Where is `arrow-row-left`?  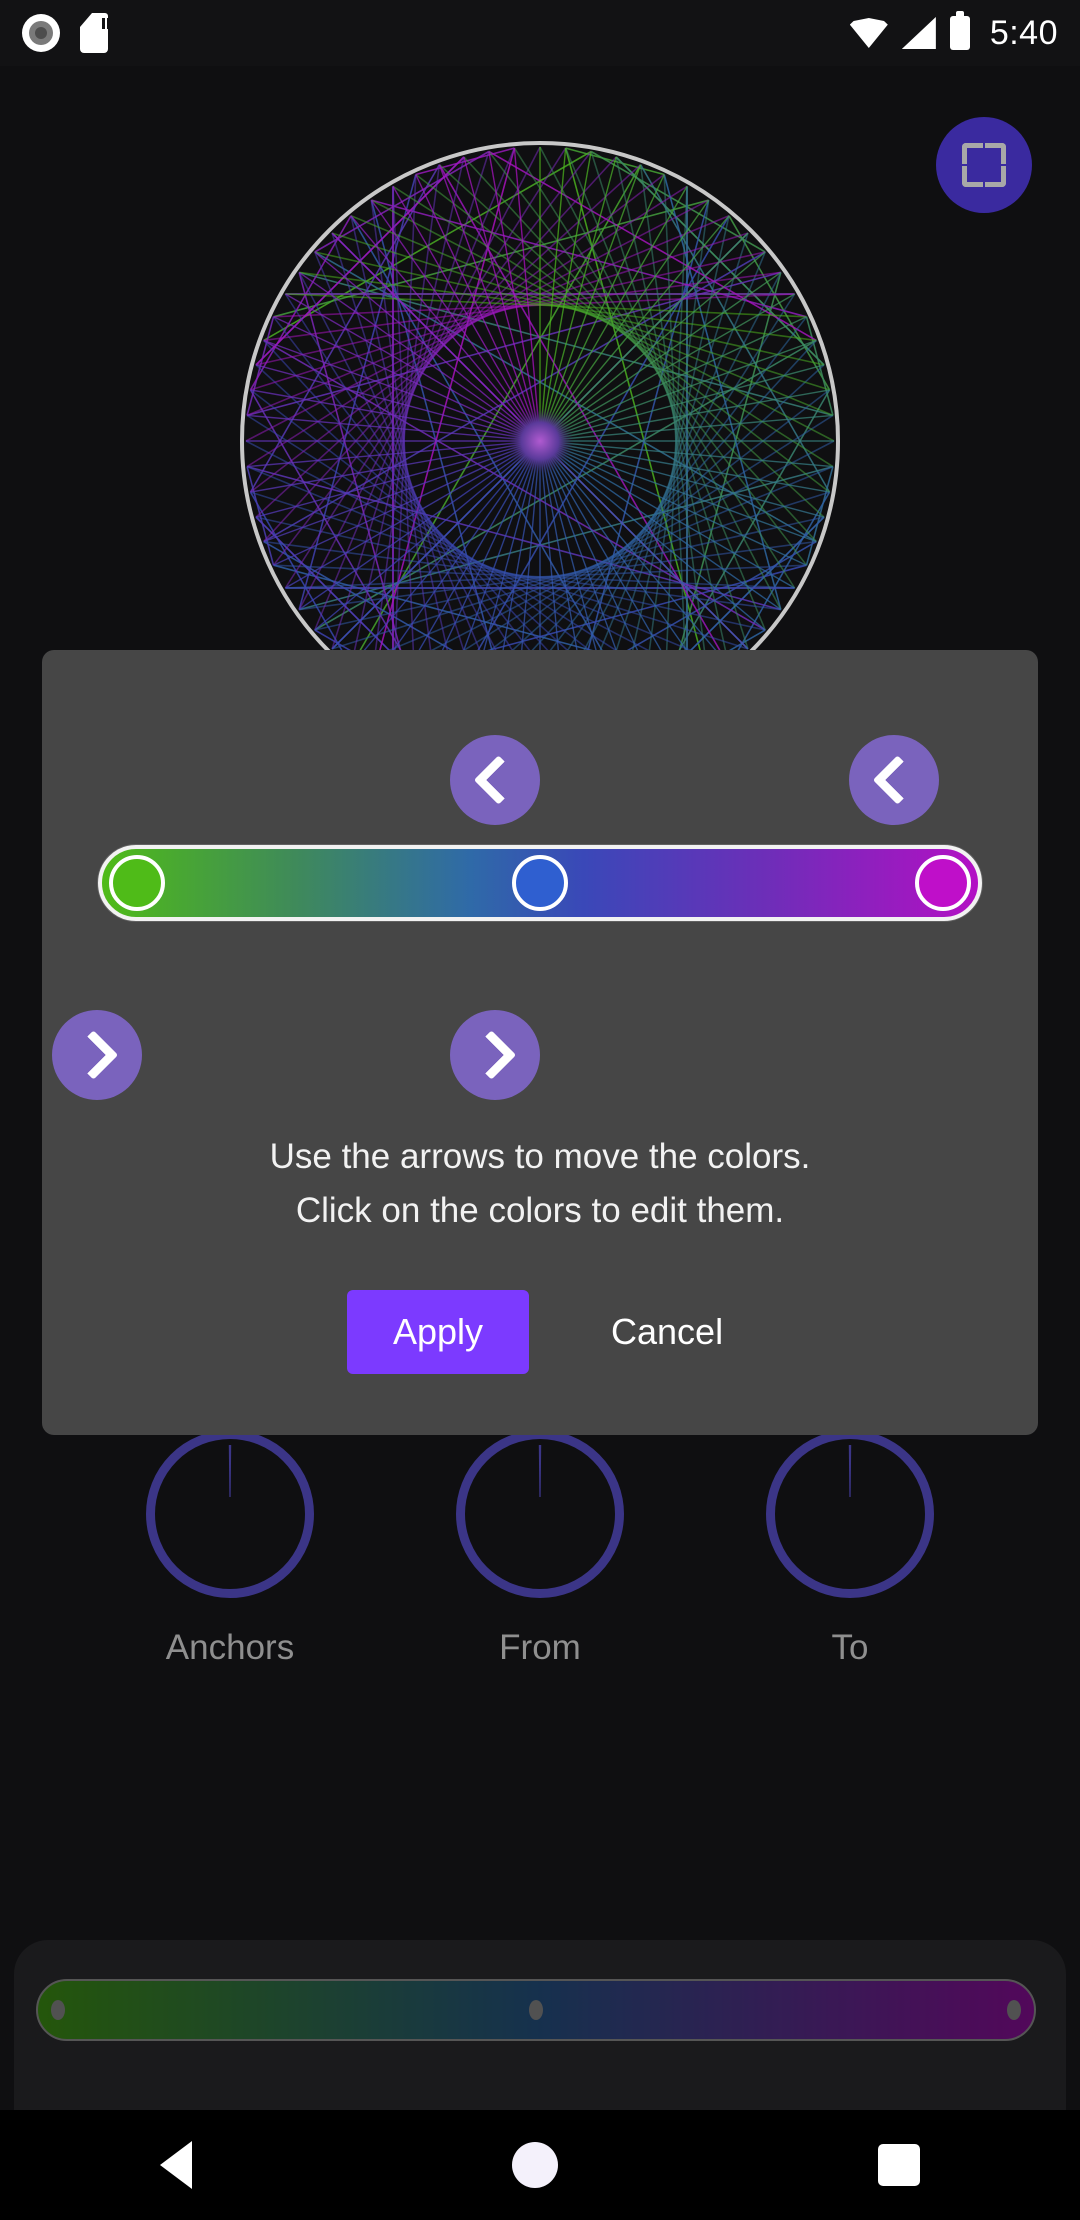 arrow-row-left is located at coordinates (540, 783).